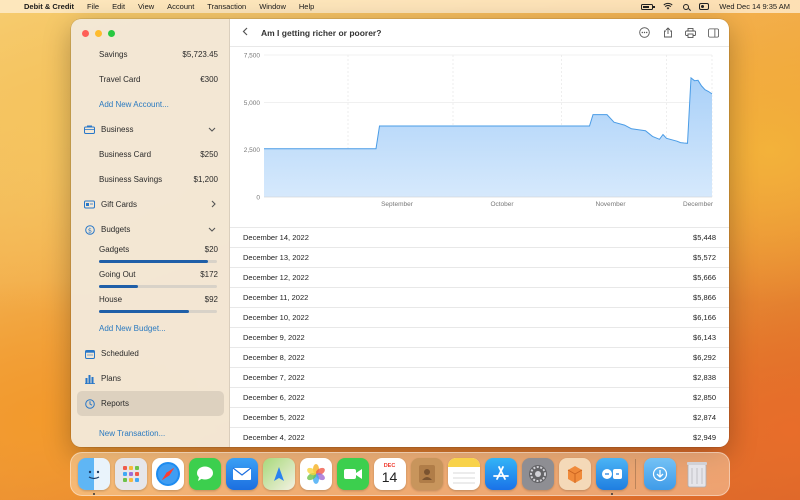 The image size is (800, 500). What do you see at coordinates (668, 7) in the screenshot?
I see `wifi-icon` at bounding box center [668, 7].